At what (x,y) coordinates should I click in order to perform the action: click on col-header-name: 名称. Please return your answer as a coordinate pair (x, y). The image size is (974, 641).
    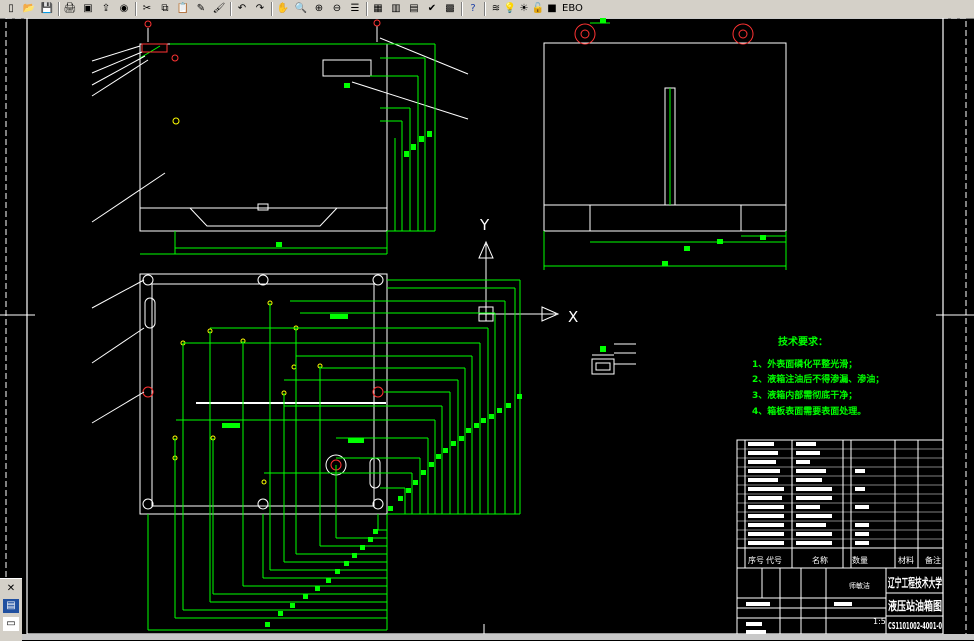
    Looking at the image, I should click on (820, 560).